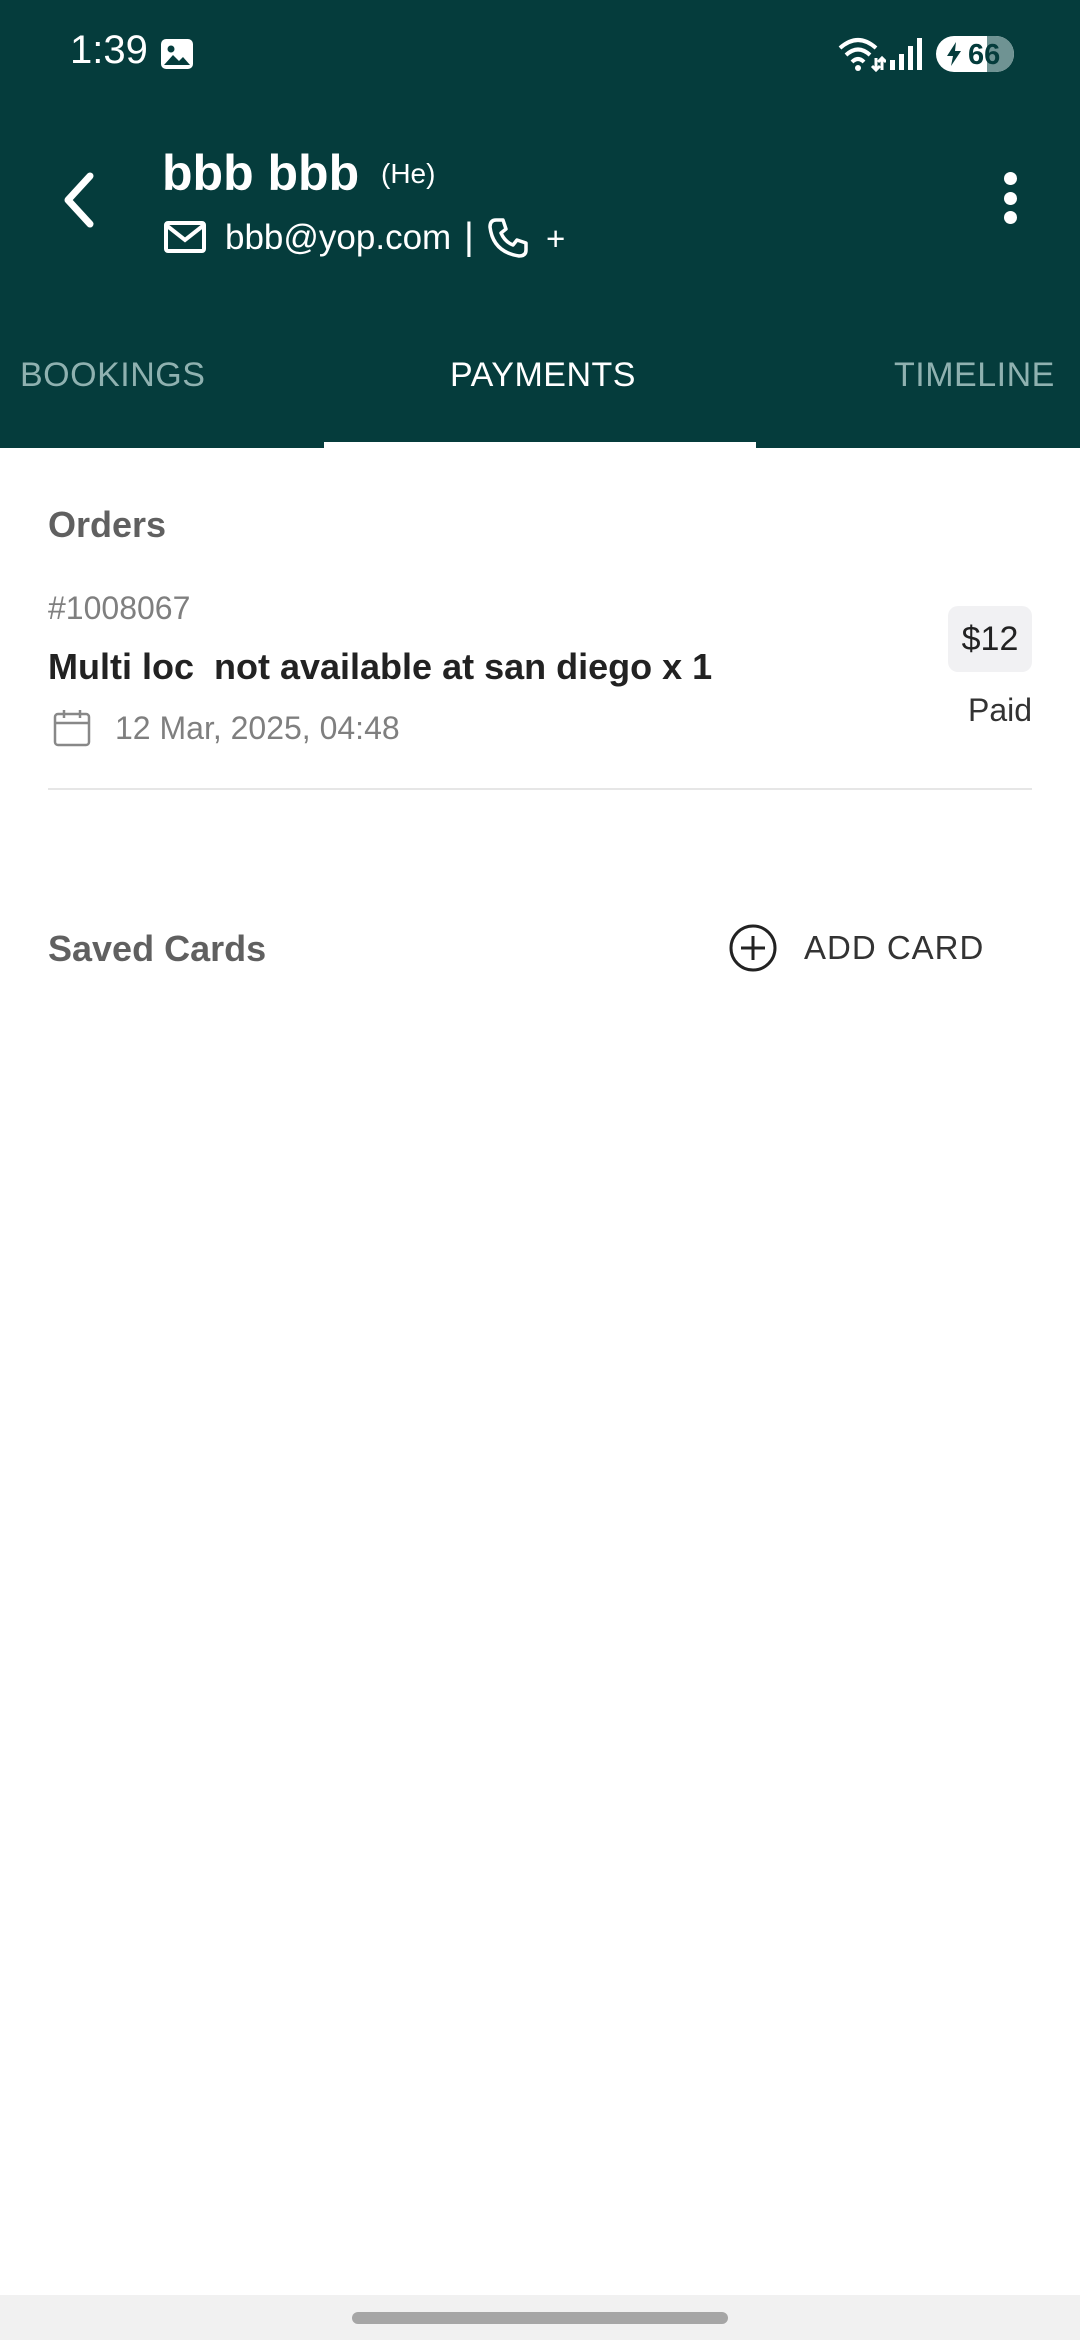  I want to click on back-button, so click(80, 200).